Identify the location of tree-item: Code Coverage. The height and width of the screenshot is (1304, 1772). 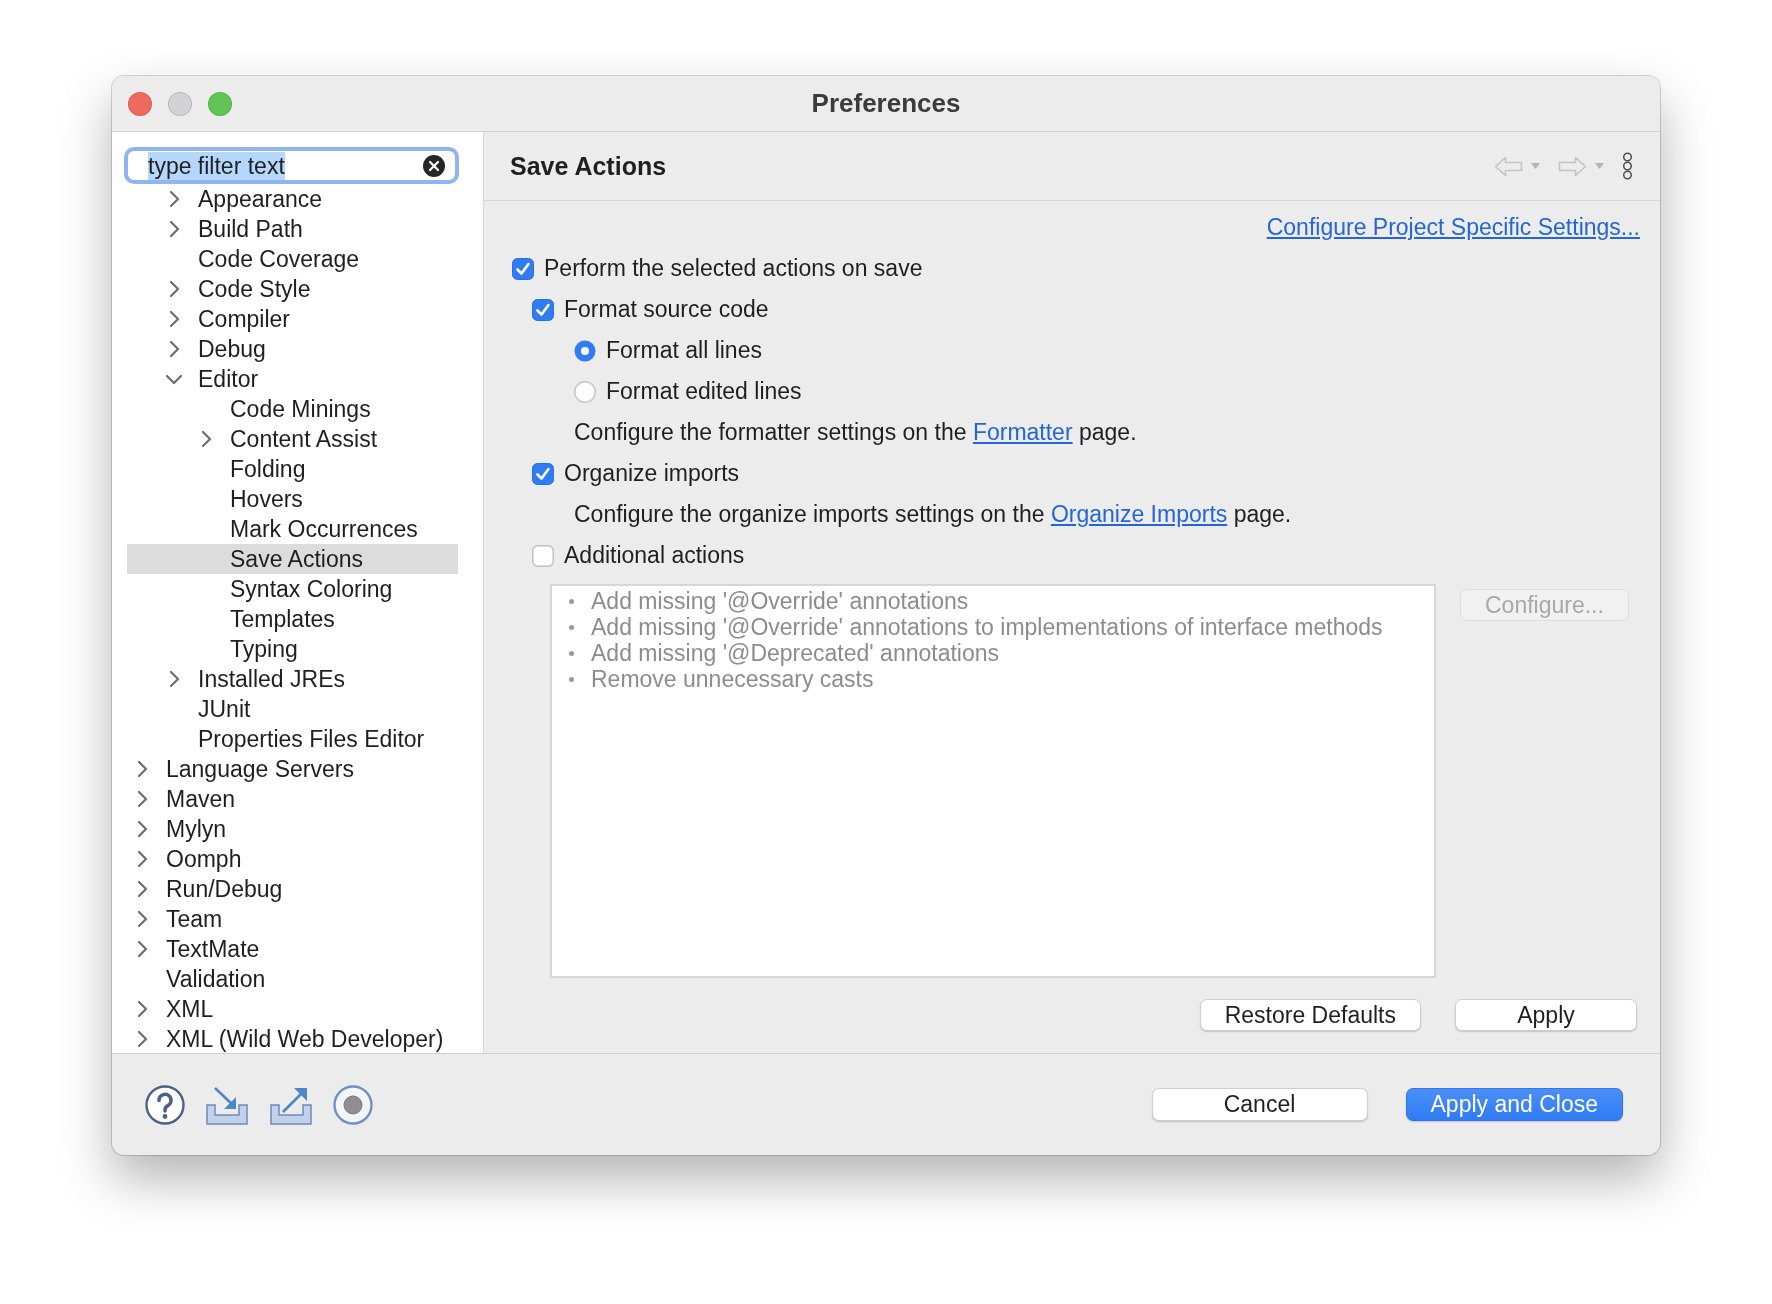
(292, 259).